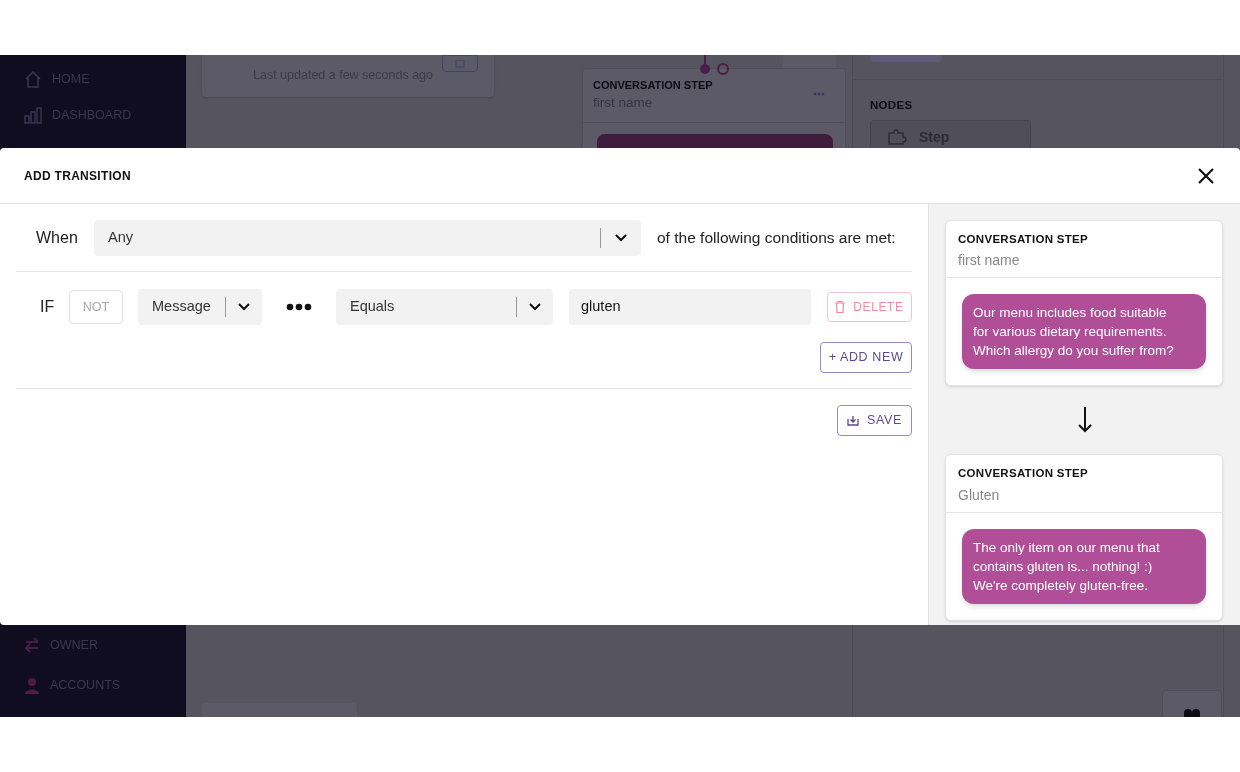 This screenshot has width=1240, height=772. Describe the element at coordinates (33, 79) in the screenshot. I see `home-icon` at that location.